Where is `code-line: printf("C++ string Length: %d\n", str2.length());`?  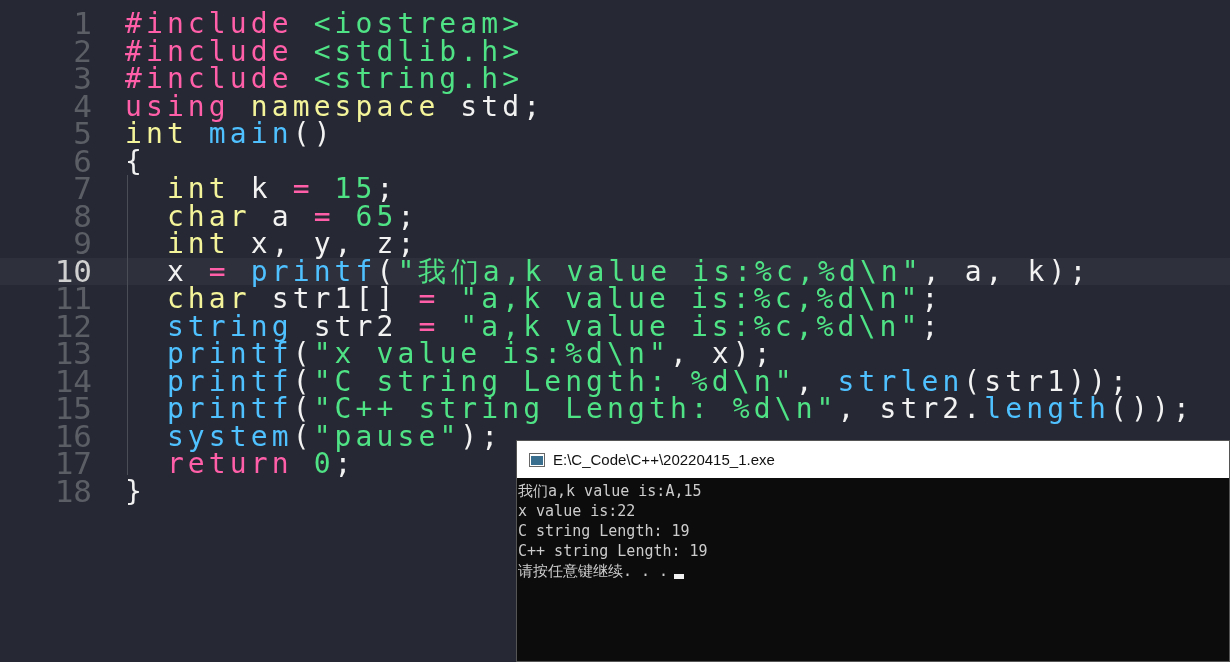
code-line: printf("C++ string Length: %d\n", str2.length()); is located at coordinates (679, 409).